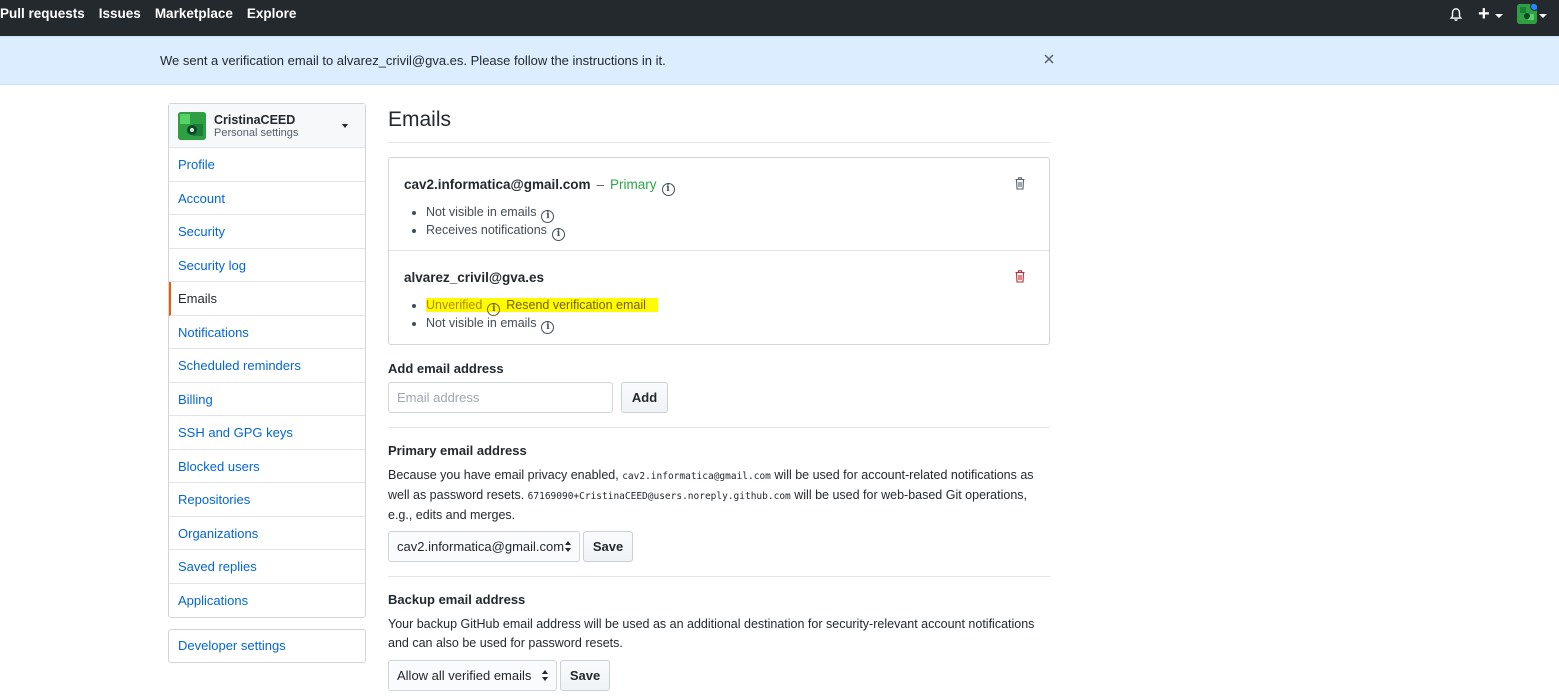 This screenshot has height=697, width=1559. What do you see at coordinates (267, 332) in the screenshot?
I see `sidebar-item-notifications: Notifications` at bounding box center [267, 332].